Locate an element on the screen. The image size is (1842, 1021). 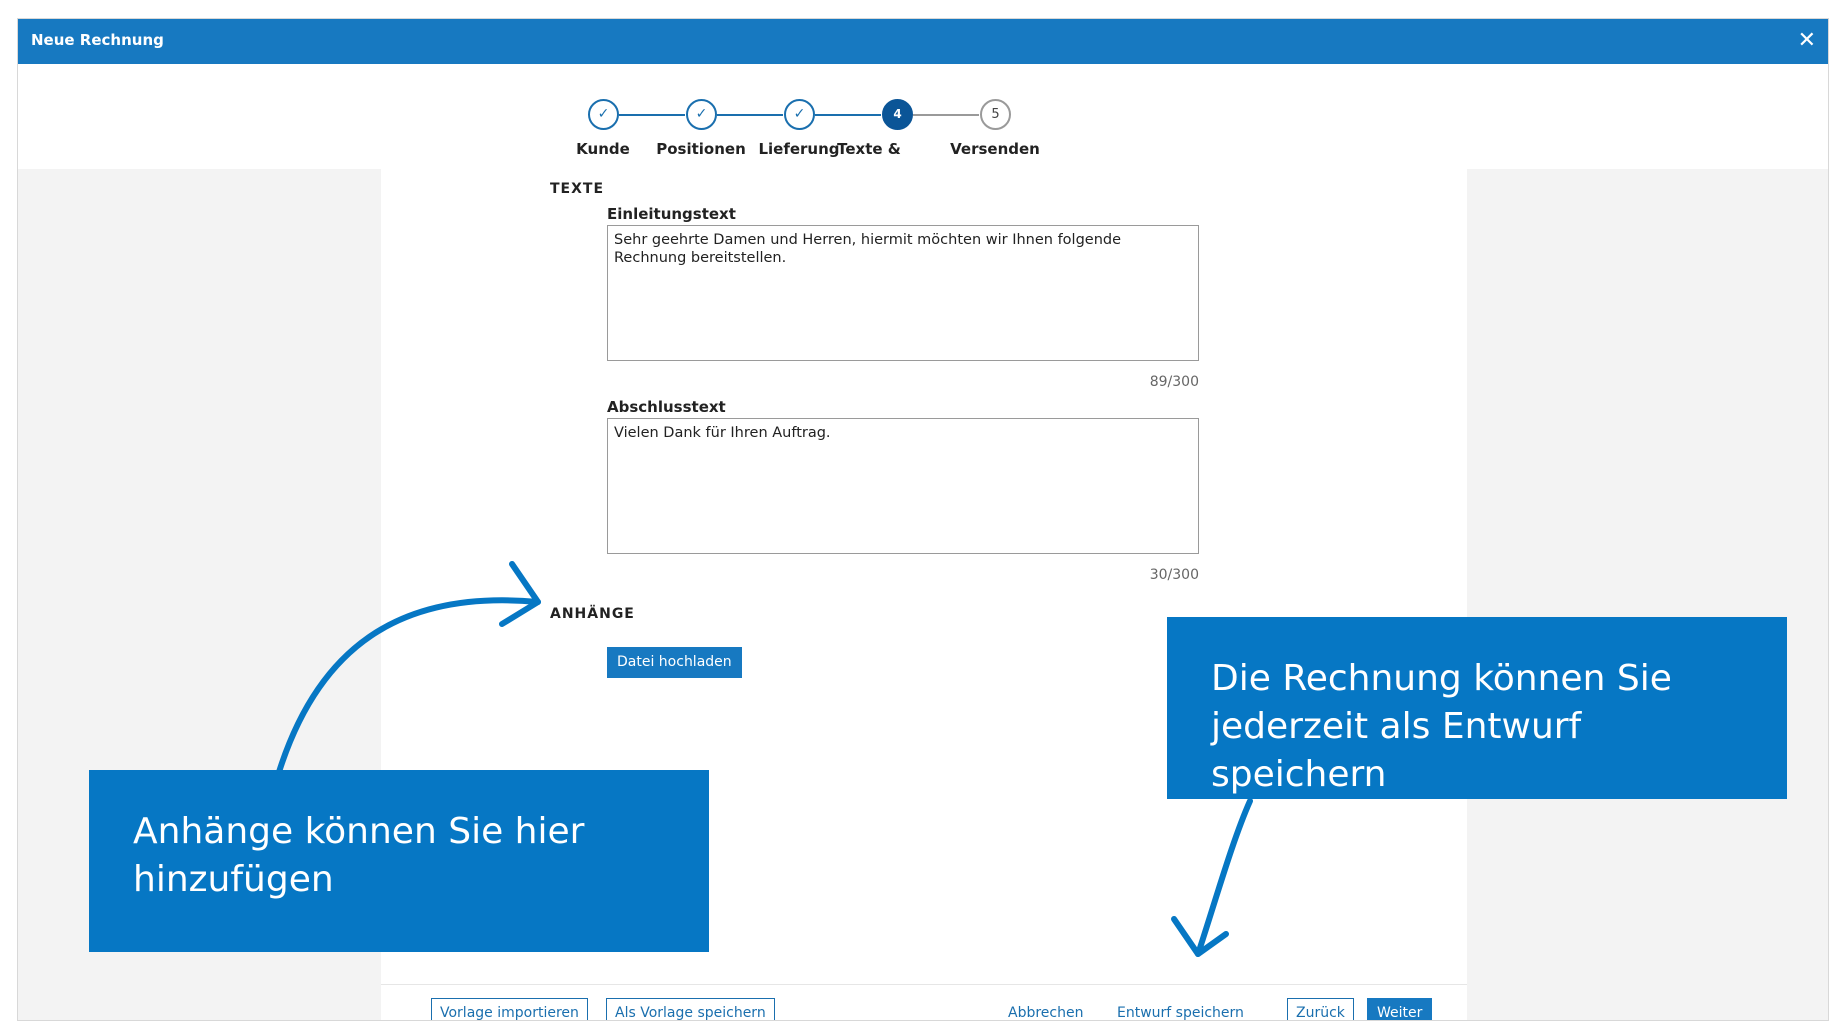
arrow-to-save-draft is located at coordinates (1224, 877).